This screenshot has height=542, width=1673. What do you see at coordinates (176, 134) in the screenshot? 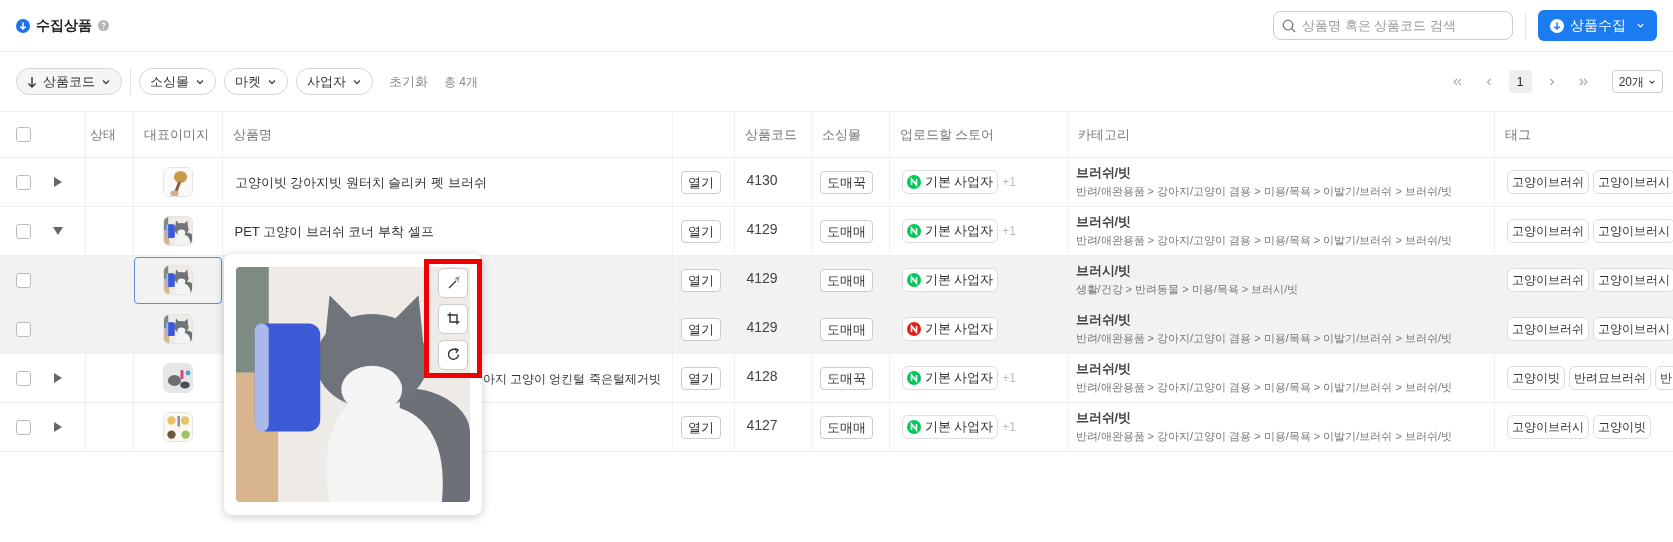
I see `column-header: 대표이미지` at bounding box center [176, 134].